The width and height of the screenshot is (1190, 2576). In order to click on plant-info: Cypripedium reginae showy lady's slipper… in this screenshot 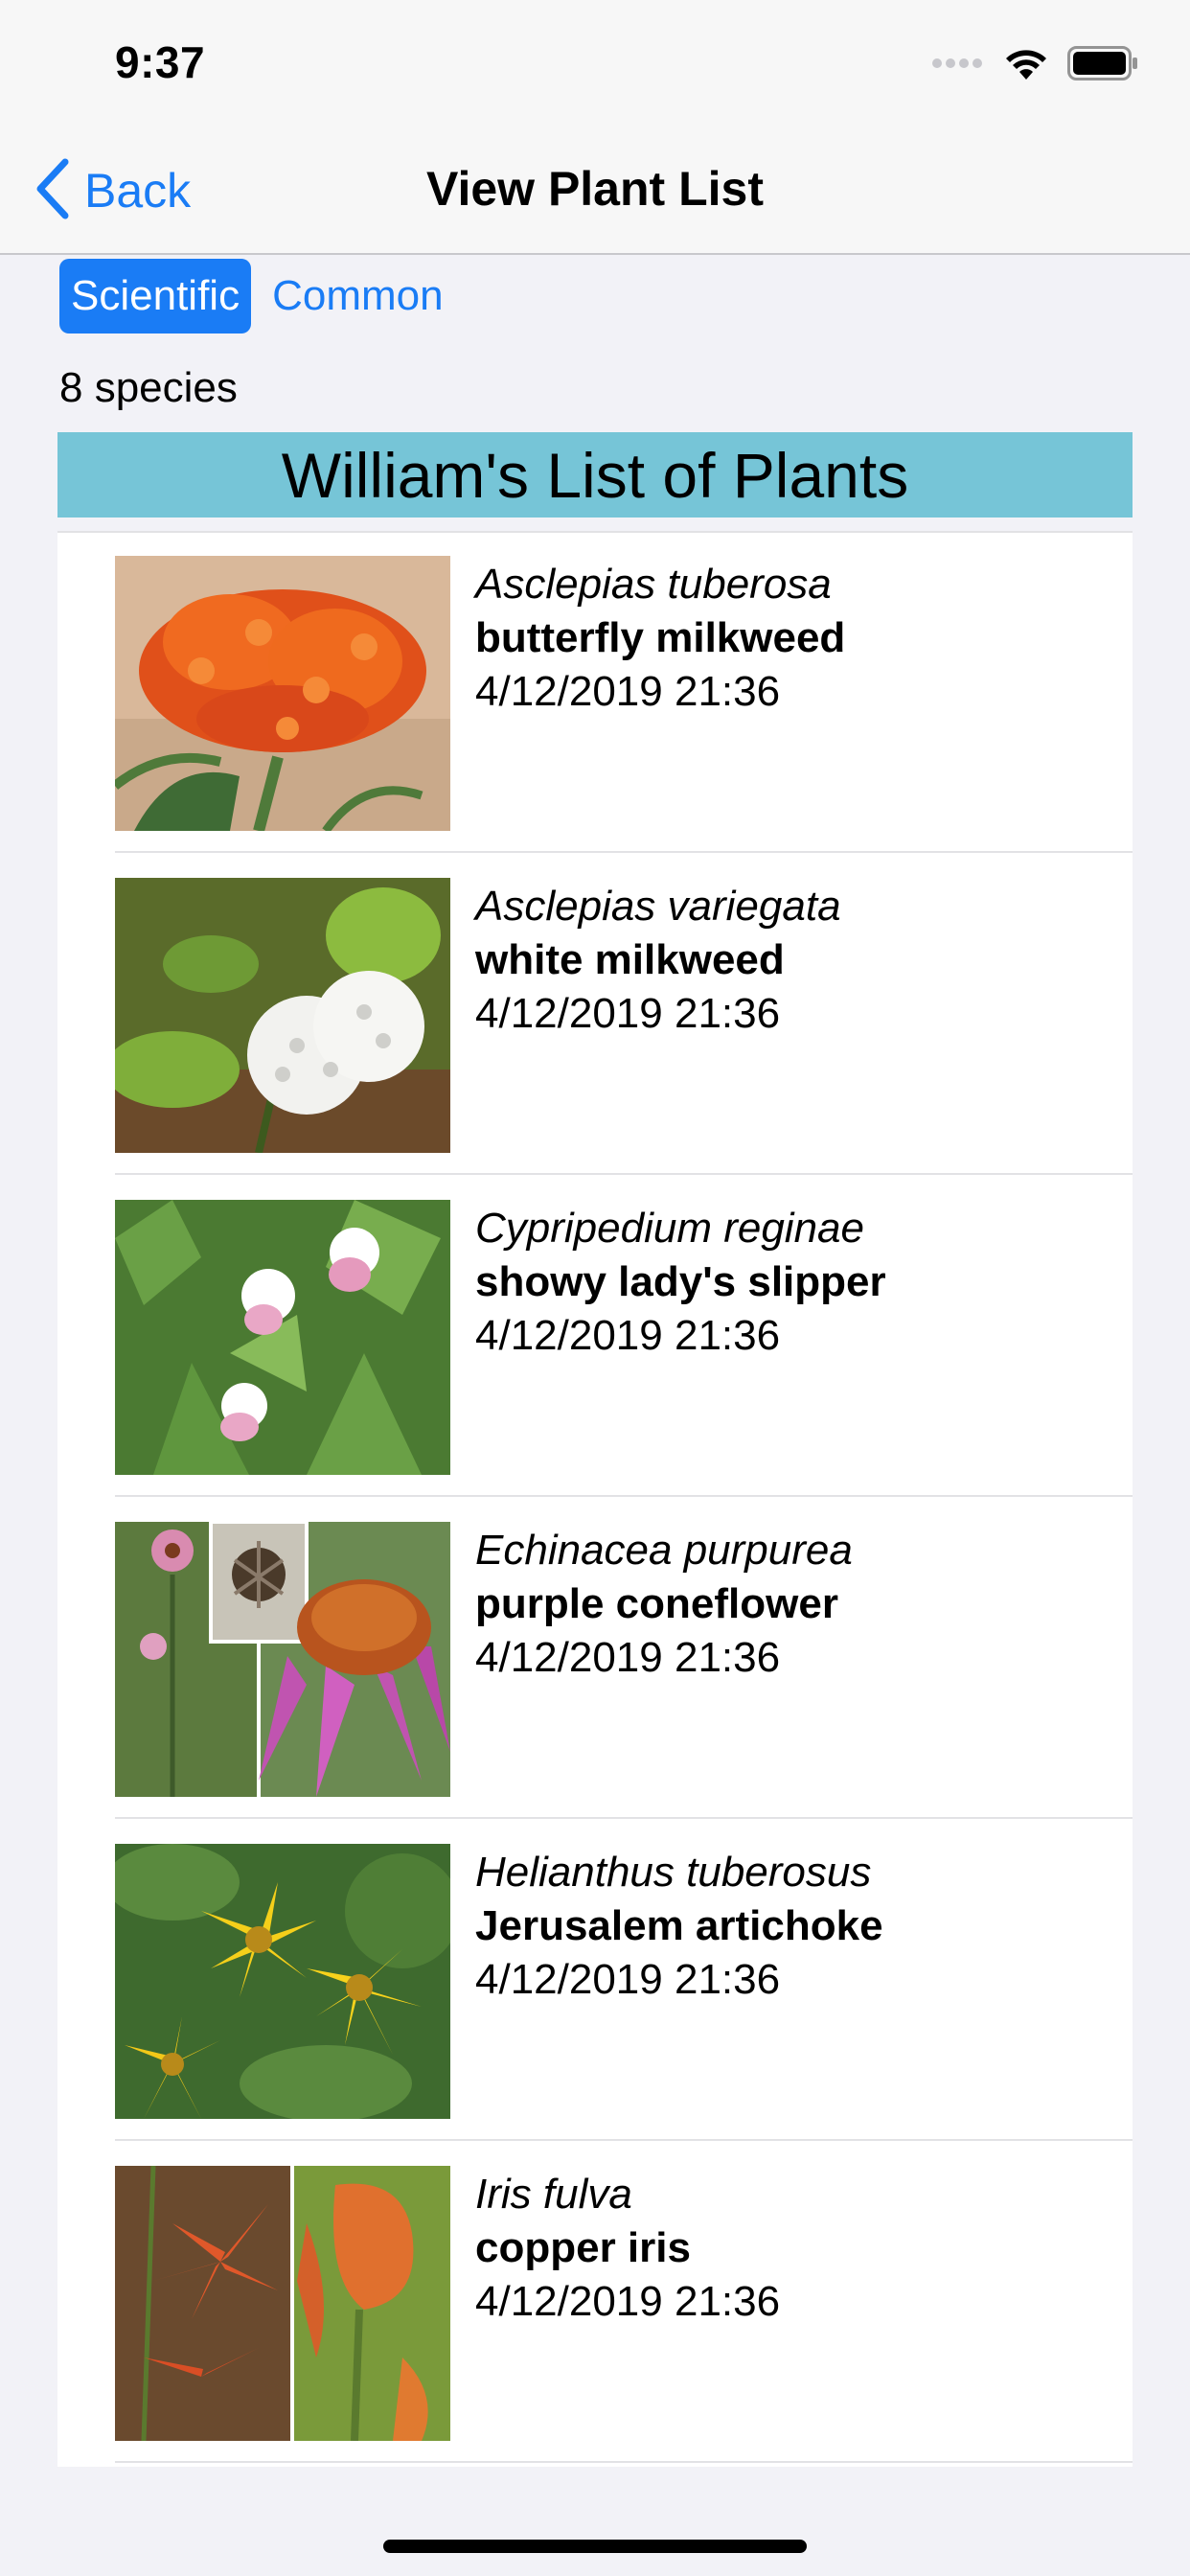, I will do `click(794, 1282)`.